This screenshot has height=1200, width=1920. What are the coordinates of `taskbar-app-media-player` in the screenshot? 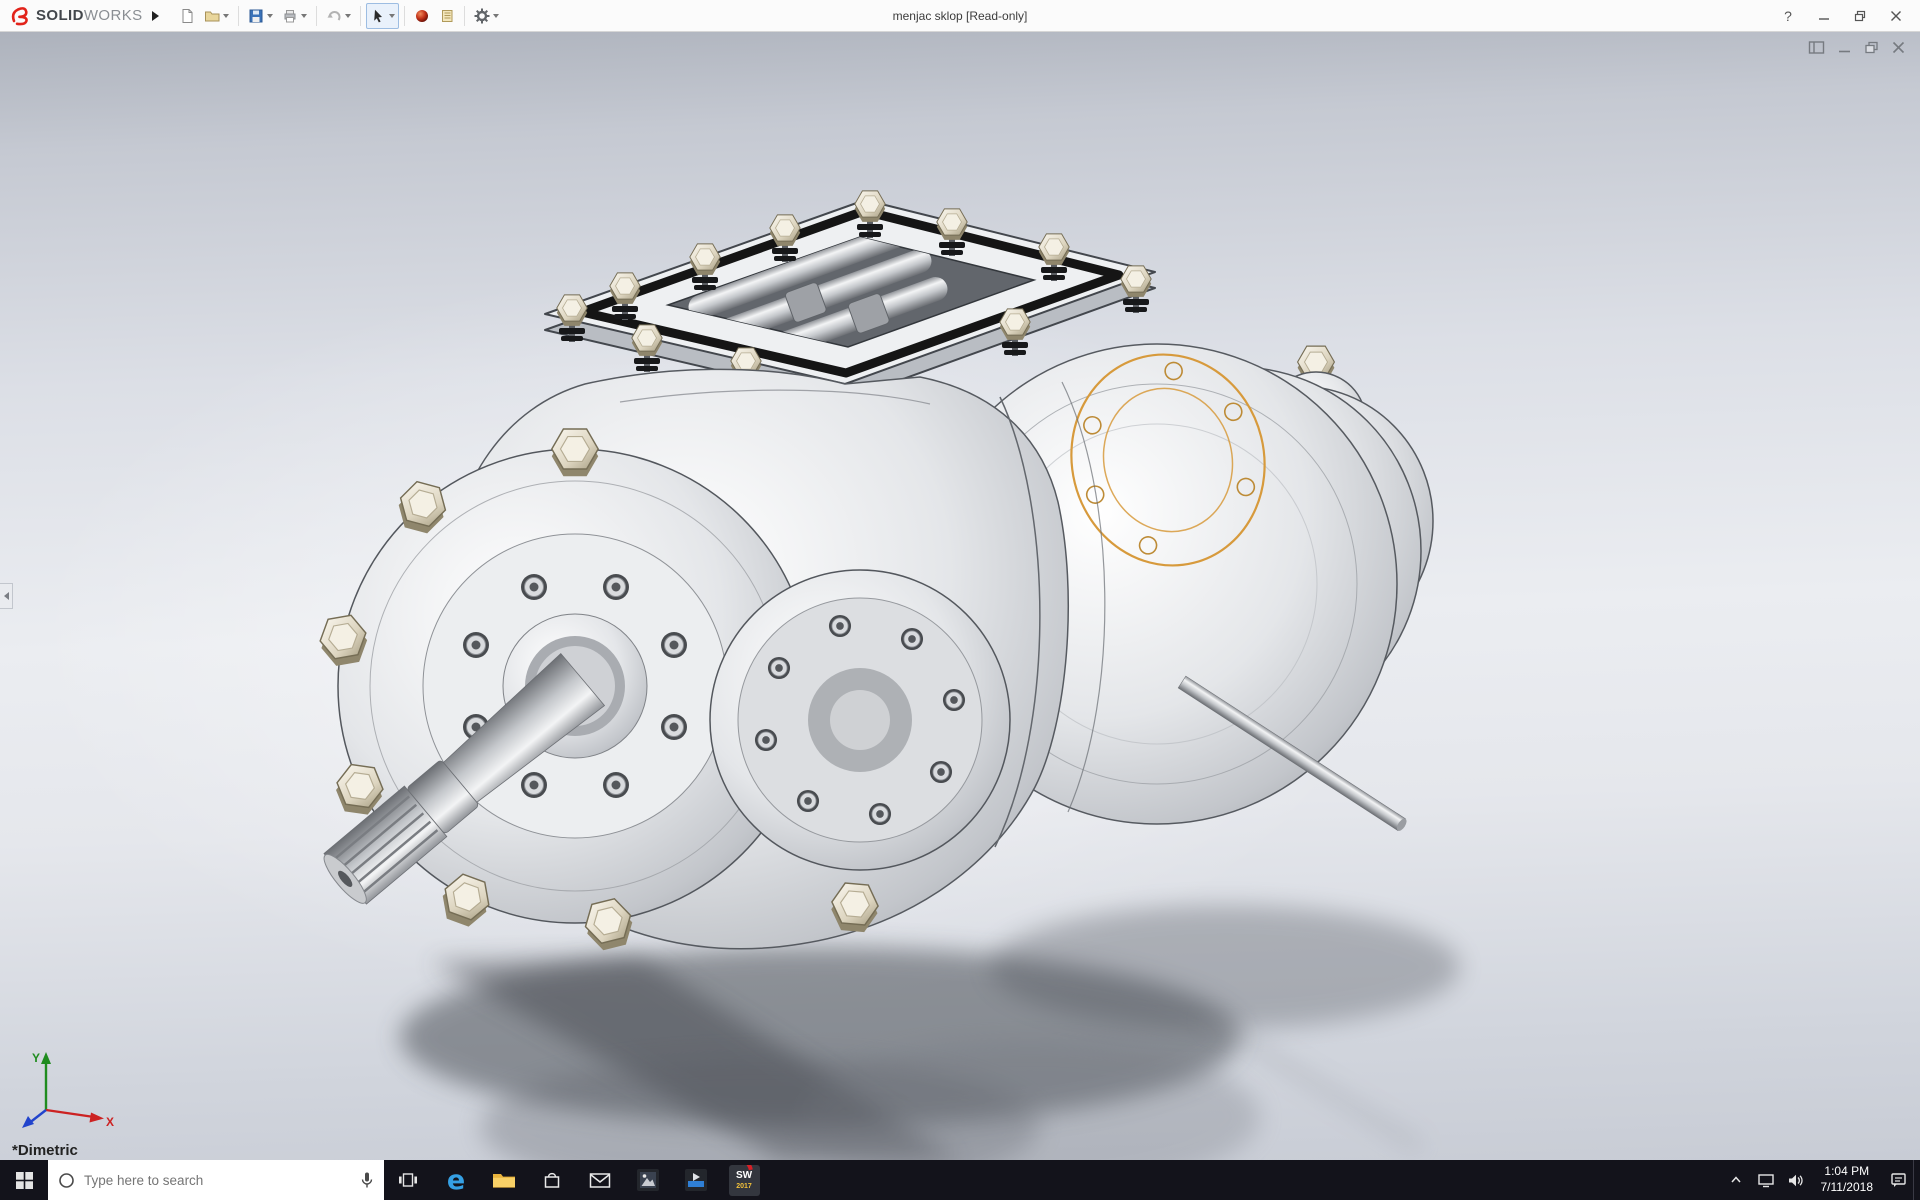 It's located at (696, 1180).